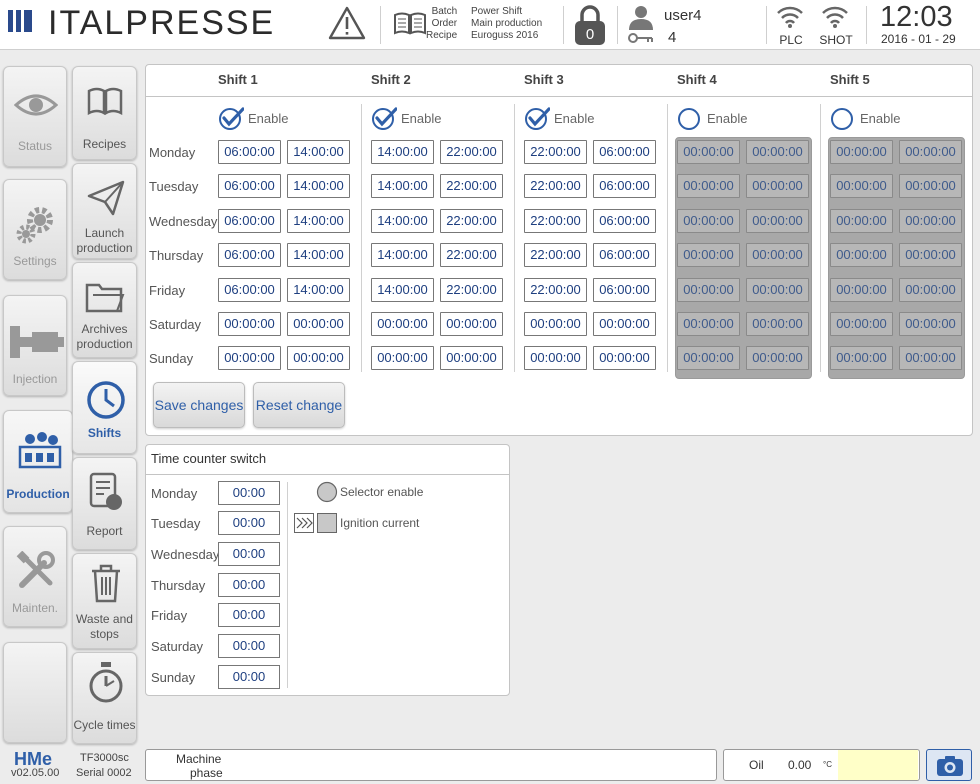 This screenshot has height=784, width=980. Describe the element at coordinates (555, 186) in the screenshot. I see `shift-3-tuesday-start-field: 22:00:00` at that location.